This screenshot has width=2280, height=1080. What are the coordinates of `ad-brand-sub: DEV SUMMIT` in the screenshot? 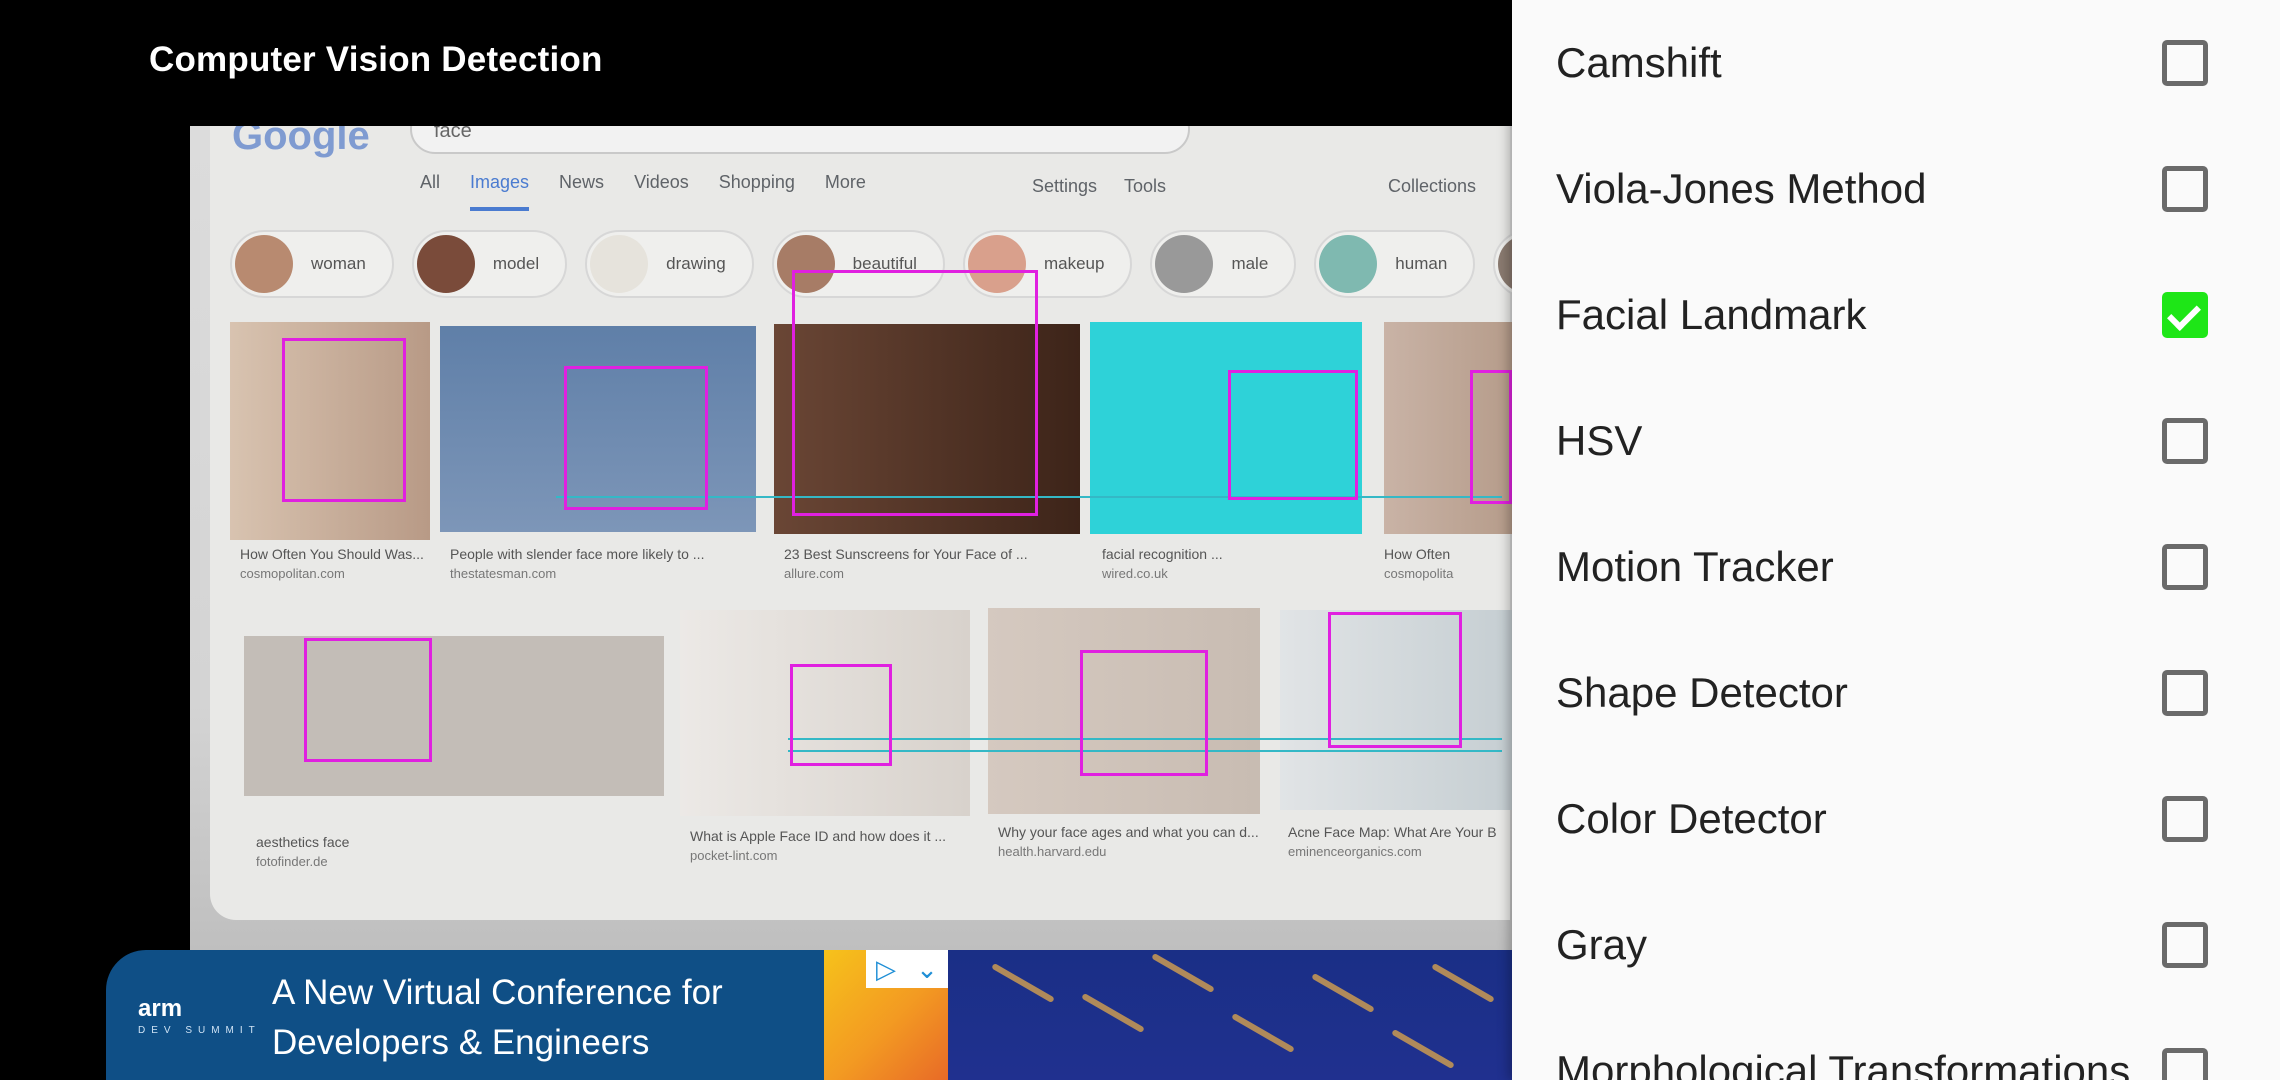 It's located at (199, 1030).